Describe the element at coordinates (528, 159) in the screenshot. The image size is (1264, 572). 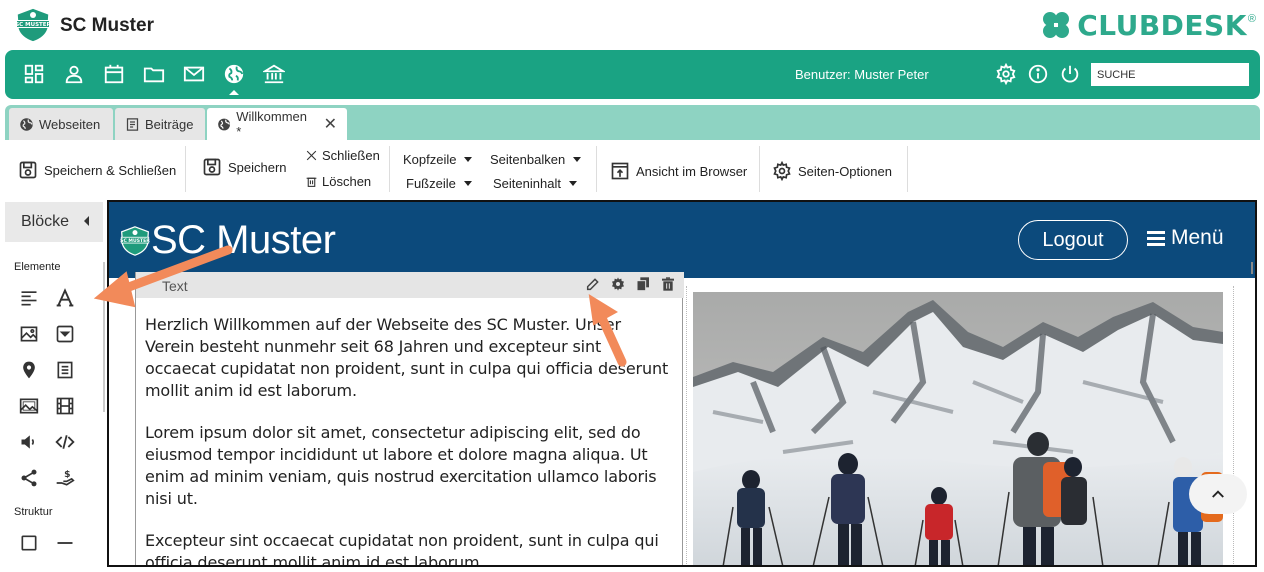
I see `sidebar-dropdown-label: Seitenbalken` at that location.